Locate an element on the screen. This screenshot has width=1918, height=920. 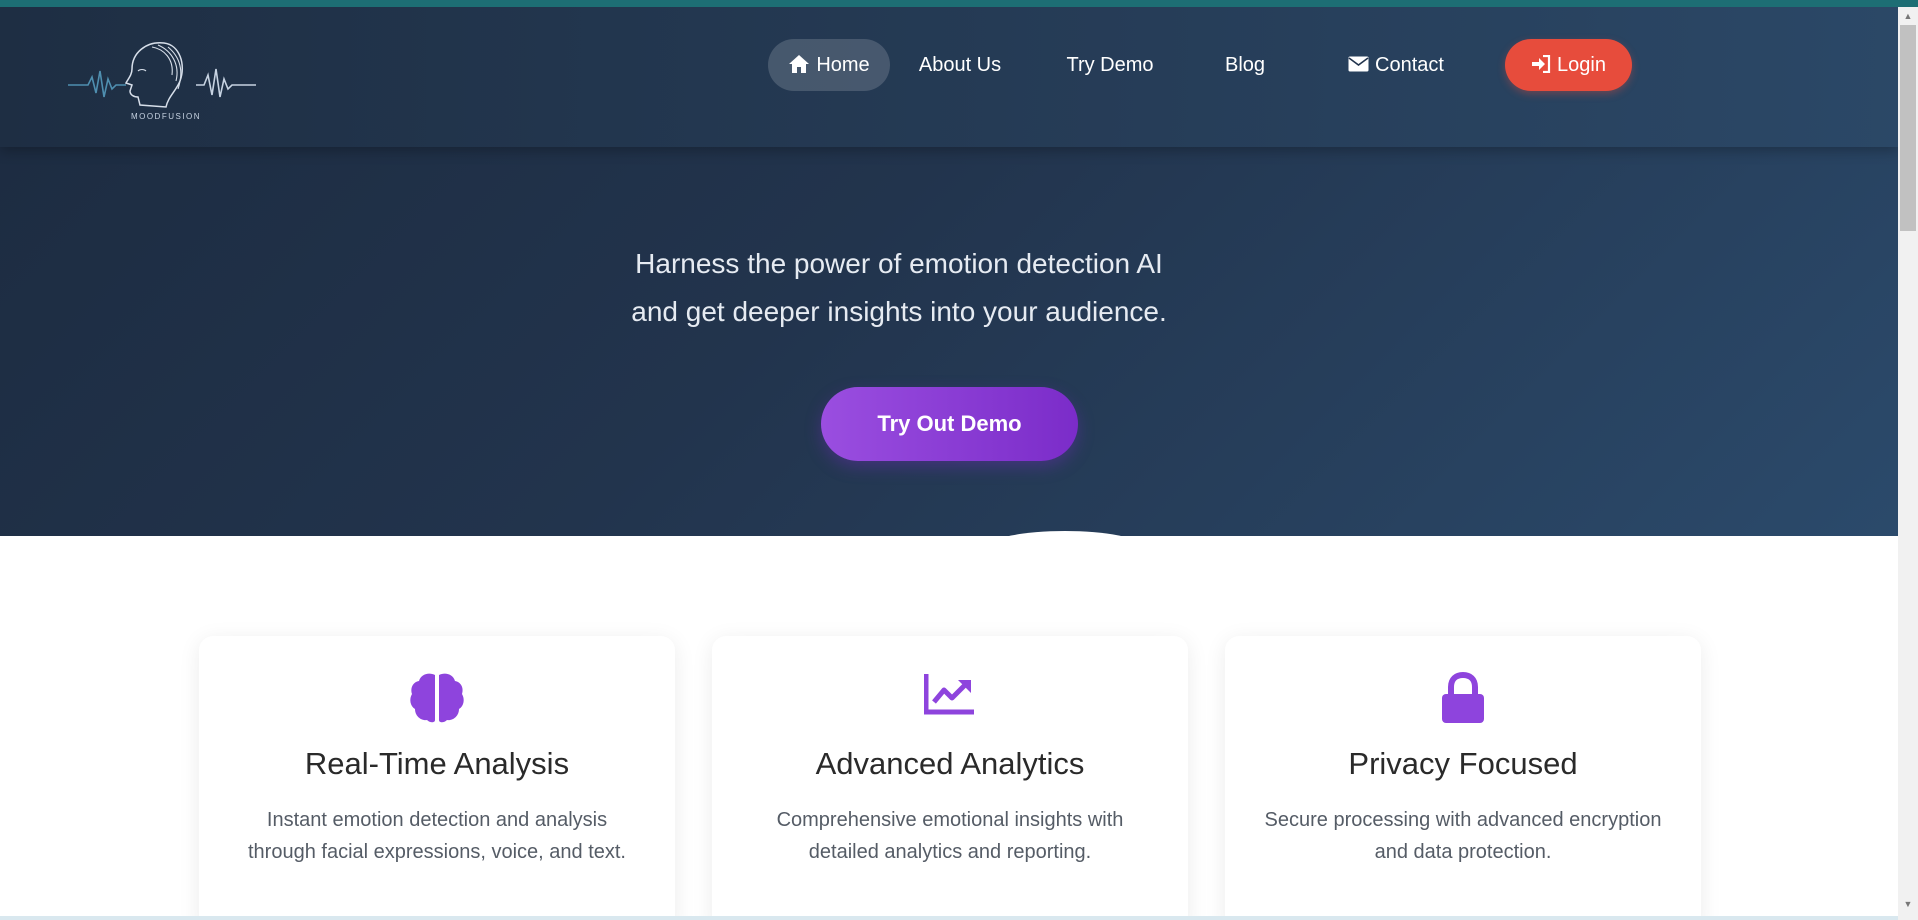
nav-home: Home is located at coordinates (829, 65).